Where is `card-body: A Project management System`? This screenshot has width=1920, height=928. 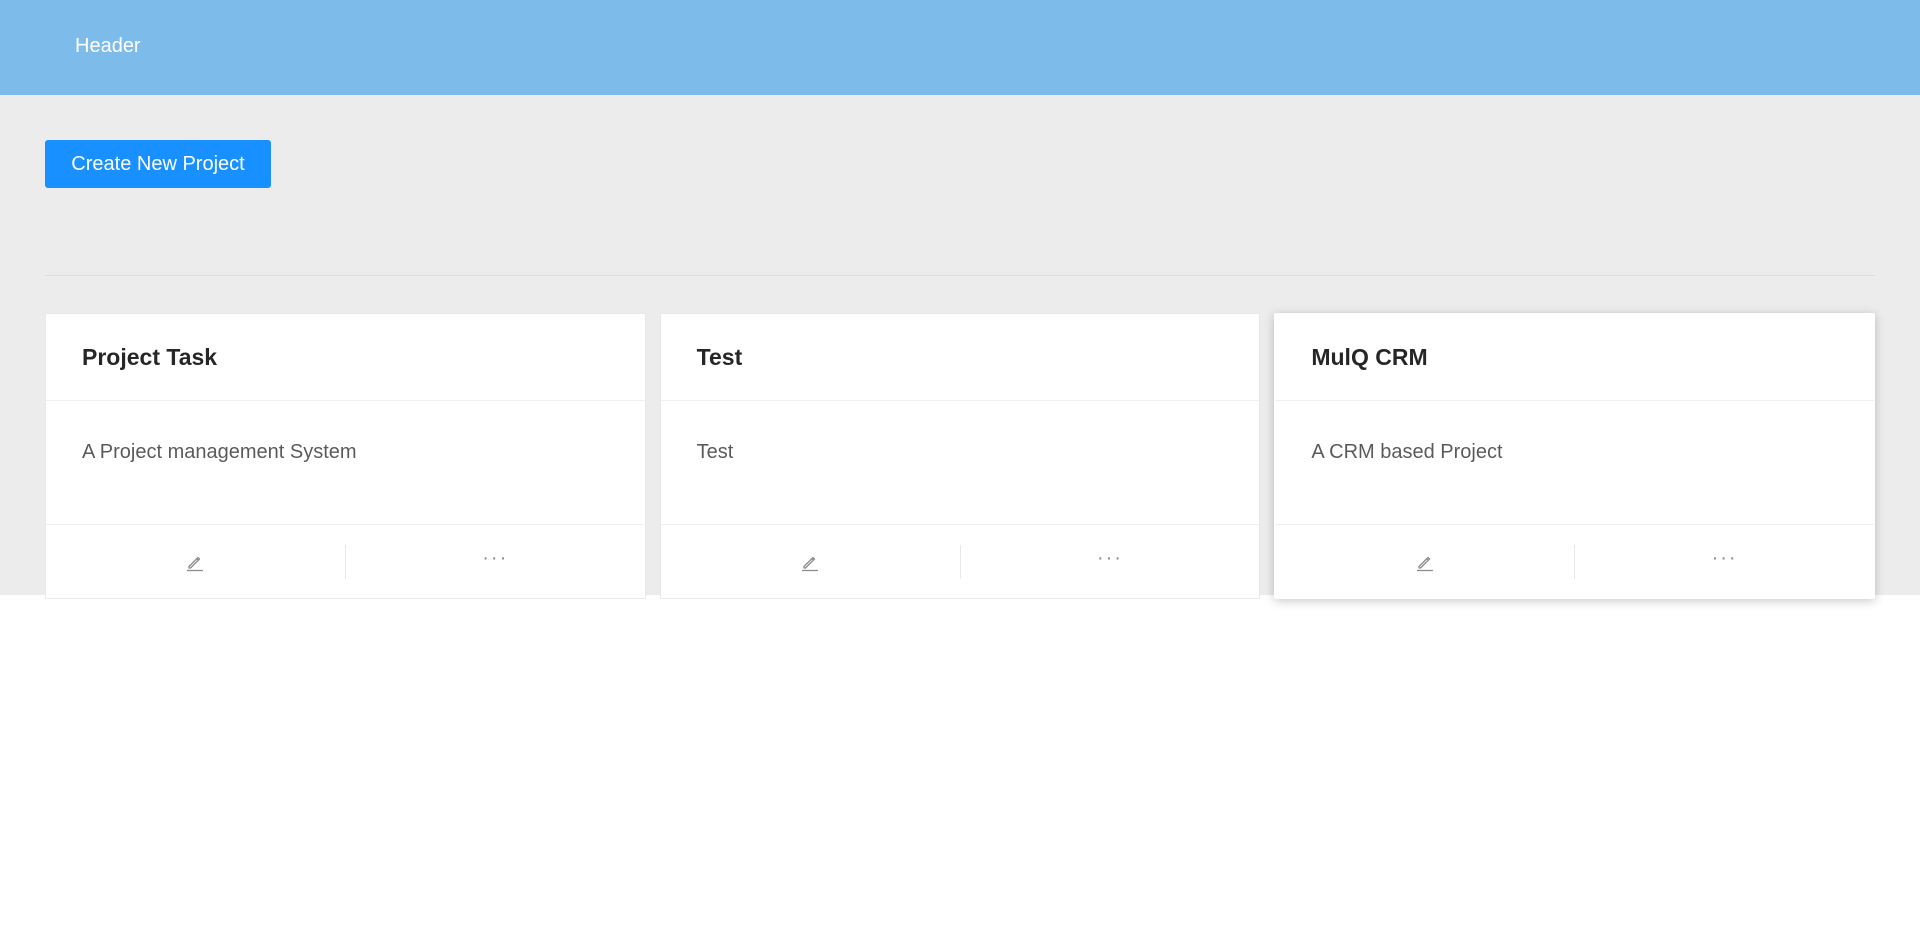
card-body: A Project management System is located at coordinates (345, 463).